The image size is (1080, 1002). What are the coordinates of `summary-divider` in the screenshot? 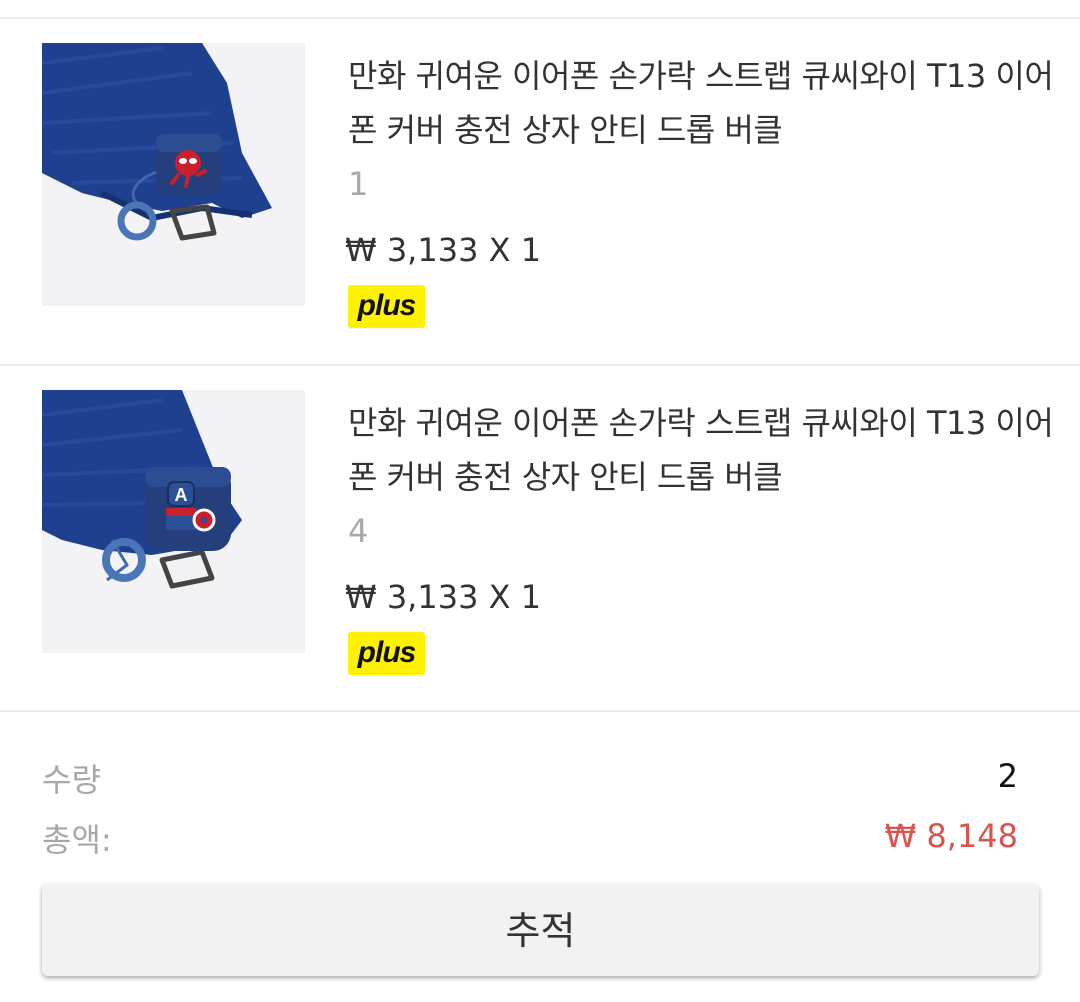 It's located at (540, 711).